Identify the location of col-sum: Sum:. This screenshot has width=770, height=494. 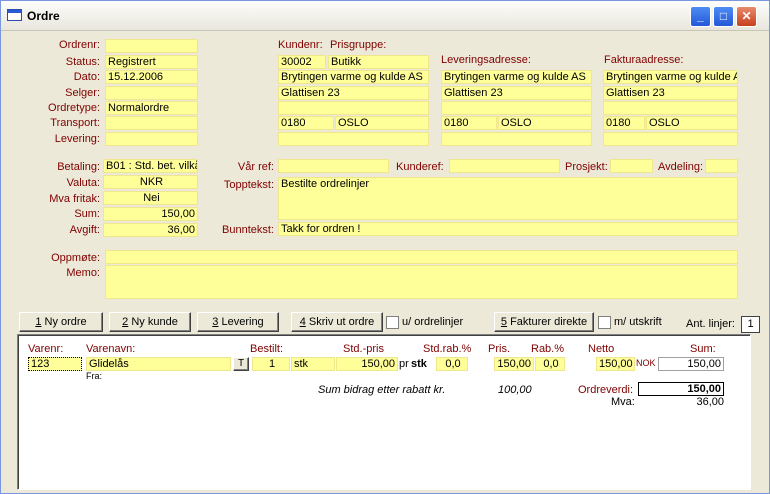
(703, 349).